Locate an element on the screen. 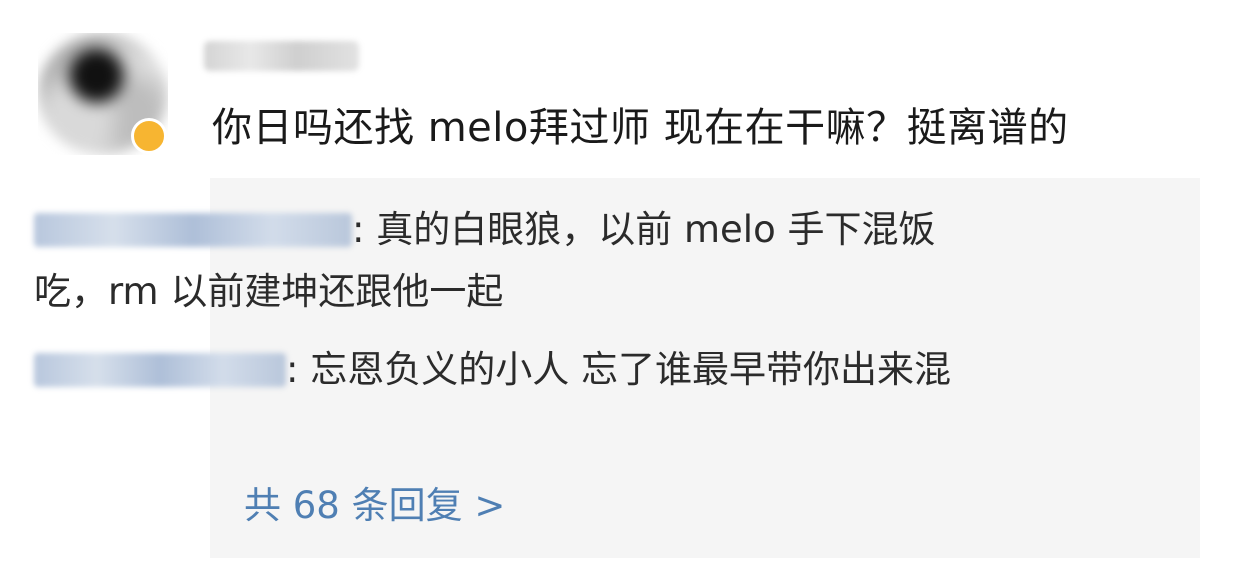 The width and height of the screenshot is (1242, 580). comment-text: 你日吗还找 melo拜过师 现在在干嘛？挺离谱的 is located at coordinates (640, 128).